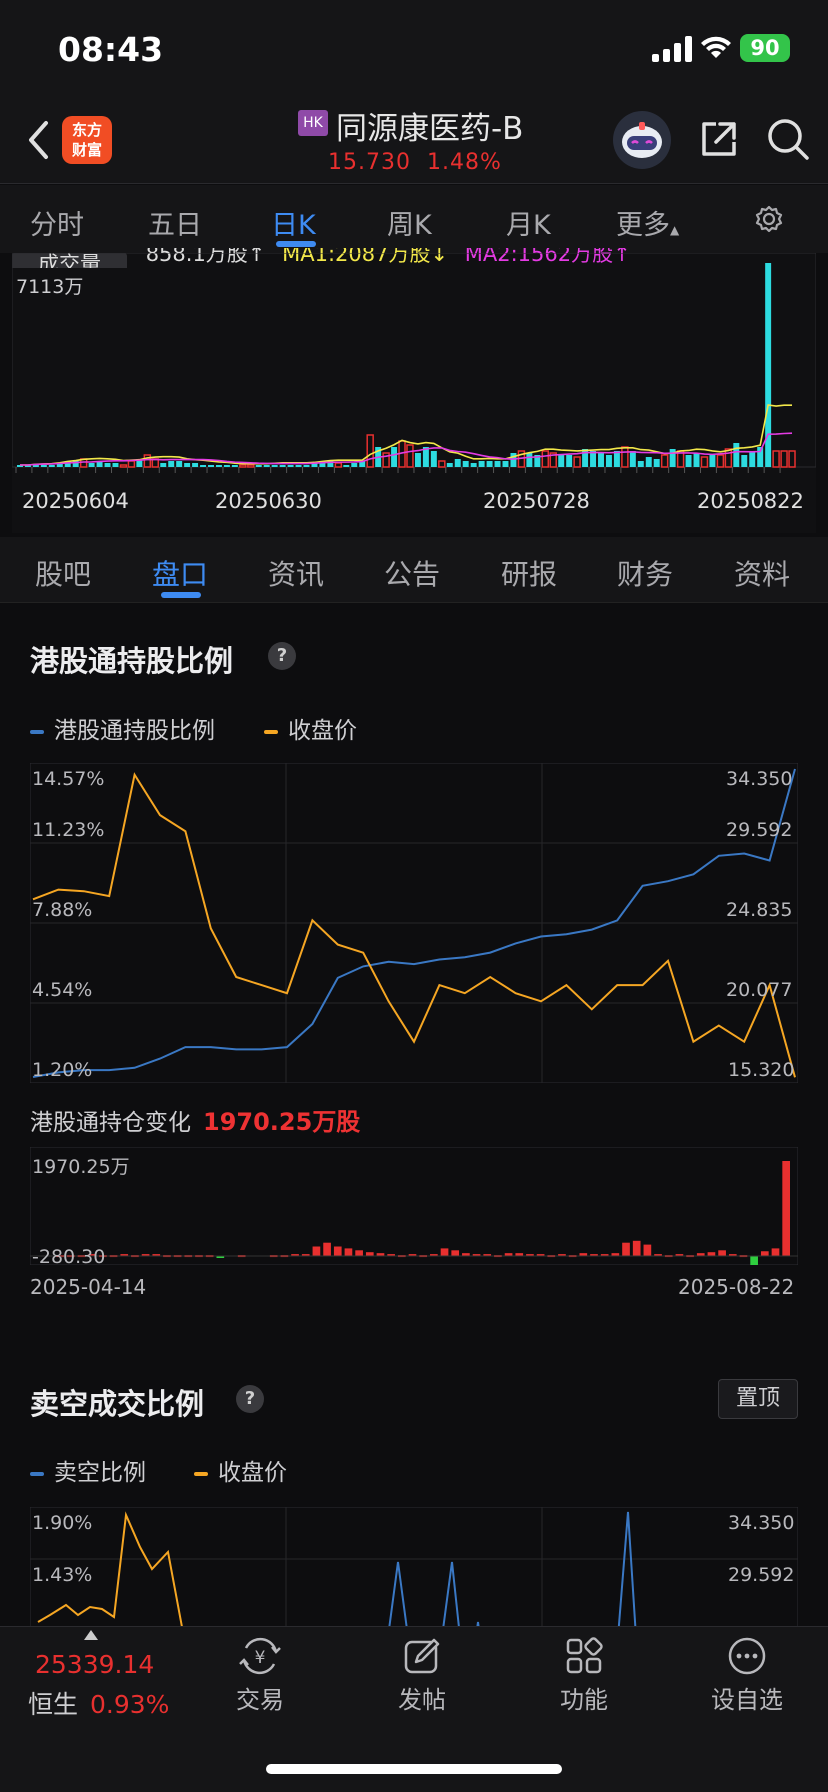  What do you see at coordinates (175, 222) in the screenshot?
I see `tab-five-day: 五日` at bounding box center [175, 222].